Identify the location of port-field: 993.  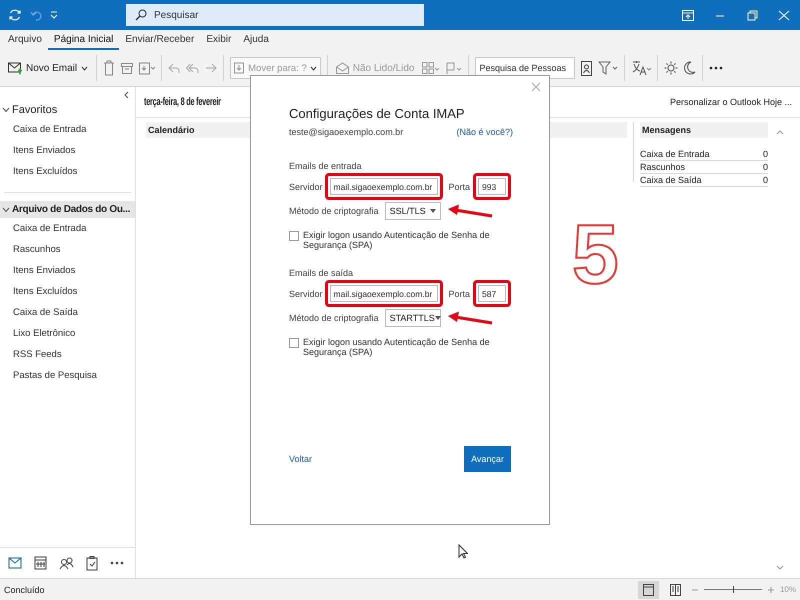
(492, 186).